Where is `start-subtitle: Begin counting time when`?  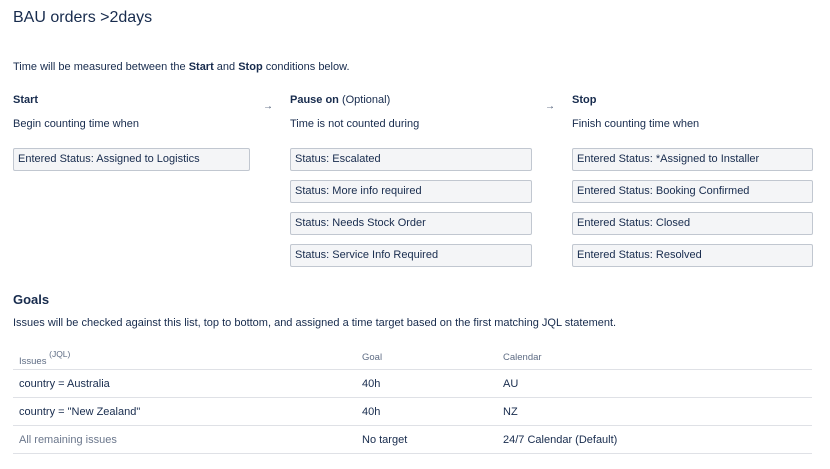
start-subtitle: Begin counting time when is located at coordinates (76, 124).